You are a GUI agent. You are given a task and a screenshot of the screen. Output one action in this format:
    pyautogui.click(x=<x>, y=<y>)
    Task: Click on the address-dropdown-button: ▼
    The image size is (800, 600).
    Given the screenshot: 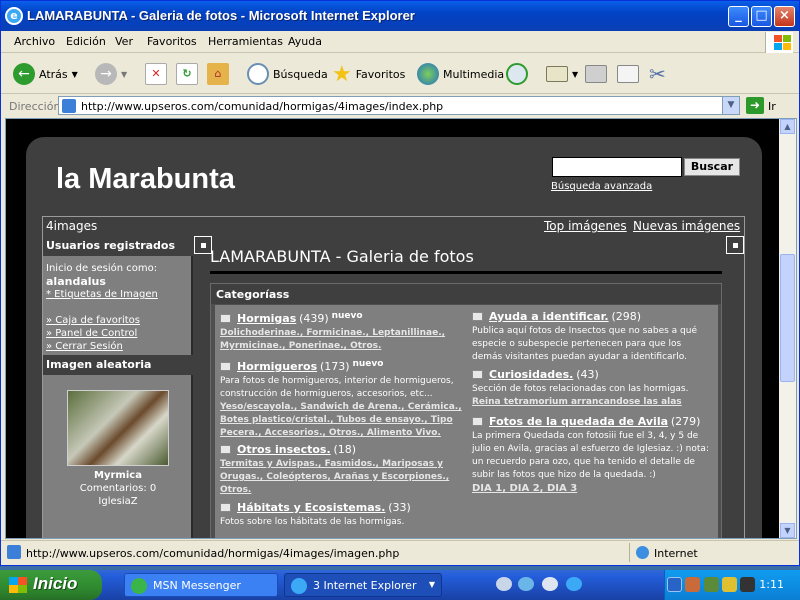 What is the action you would take?
    pyautogui.click(x=730, y=105)
    